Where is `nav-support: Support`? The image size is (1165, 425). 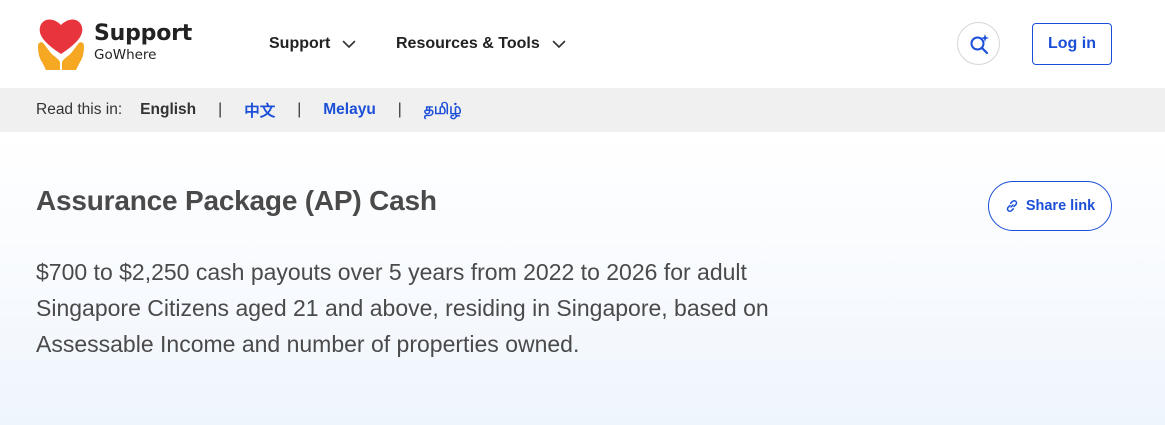
nav-support: Support is located at coordinates (312, 44).